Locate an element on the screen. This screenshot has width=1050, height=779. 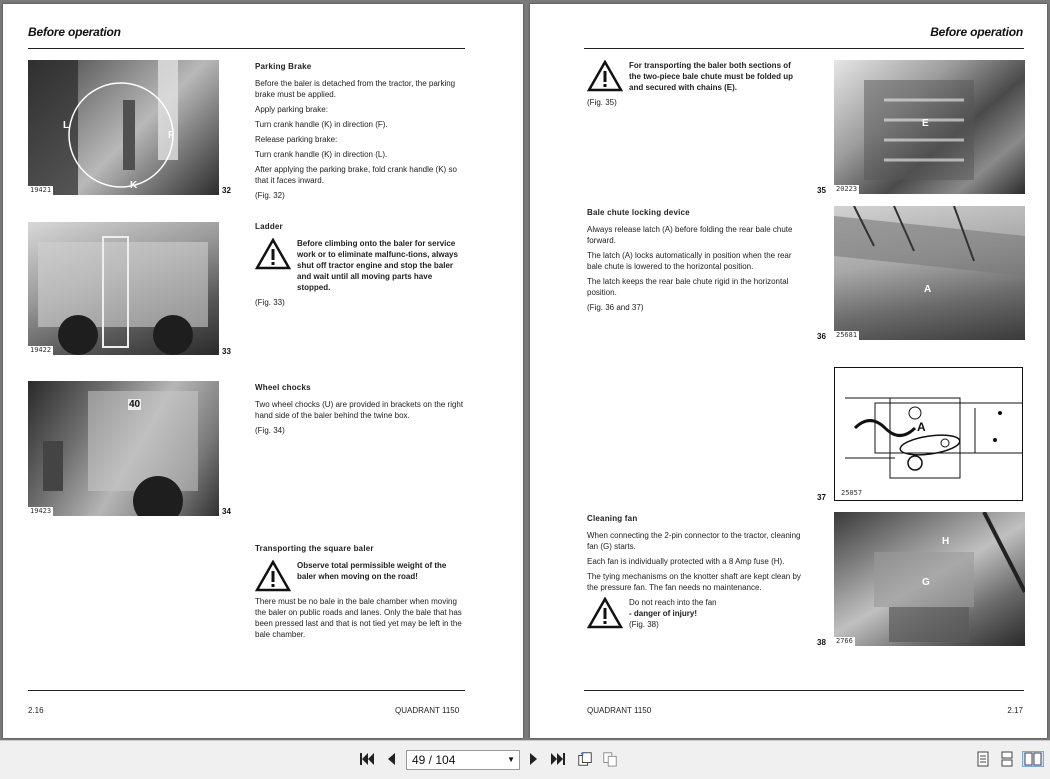
rotate-icon is located at coordinates (585, 759).